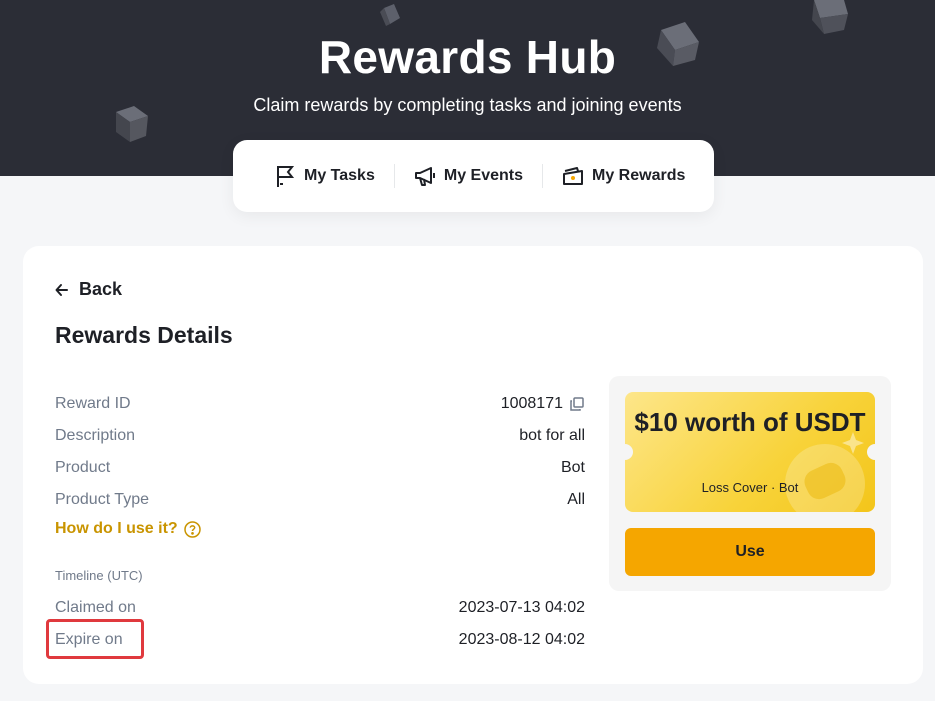  Describe the element at coordinates (144, 335) in the screenshot. I see `section-title: Rewards Details` at that location.